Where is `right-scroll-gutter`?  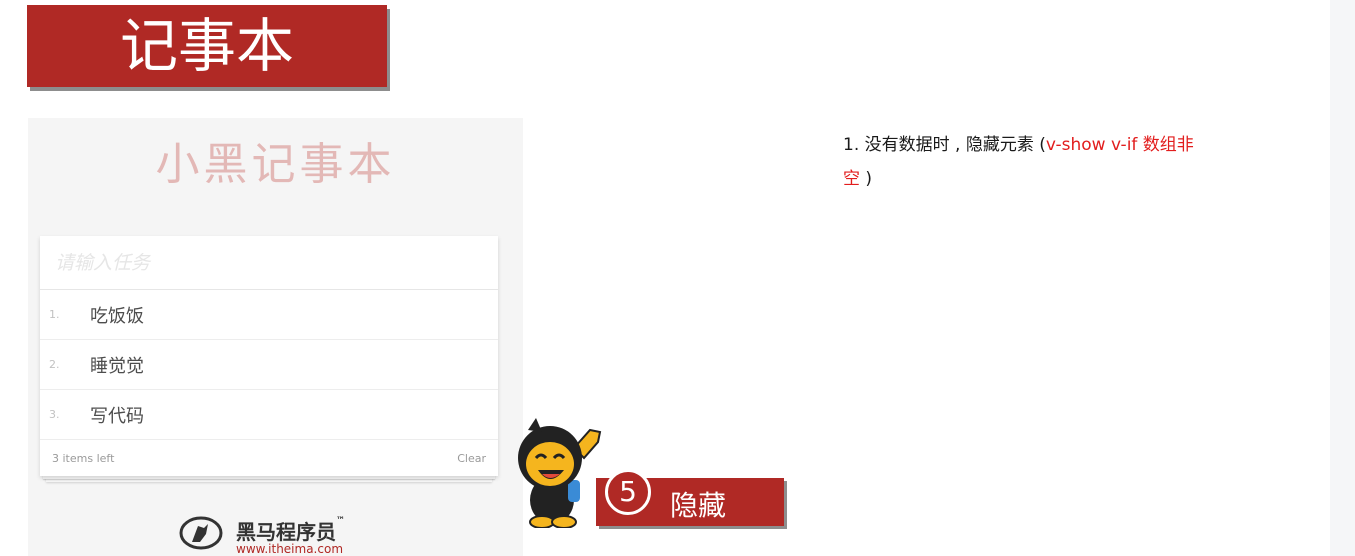 right-scroll-gutter is located at coordinates (1342, 278).